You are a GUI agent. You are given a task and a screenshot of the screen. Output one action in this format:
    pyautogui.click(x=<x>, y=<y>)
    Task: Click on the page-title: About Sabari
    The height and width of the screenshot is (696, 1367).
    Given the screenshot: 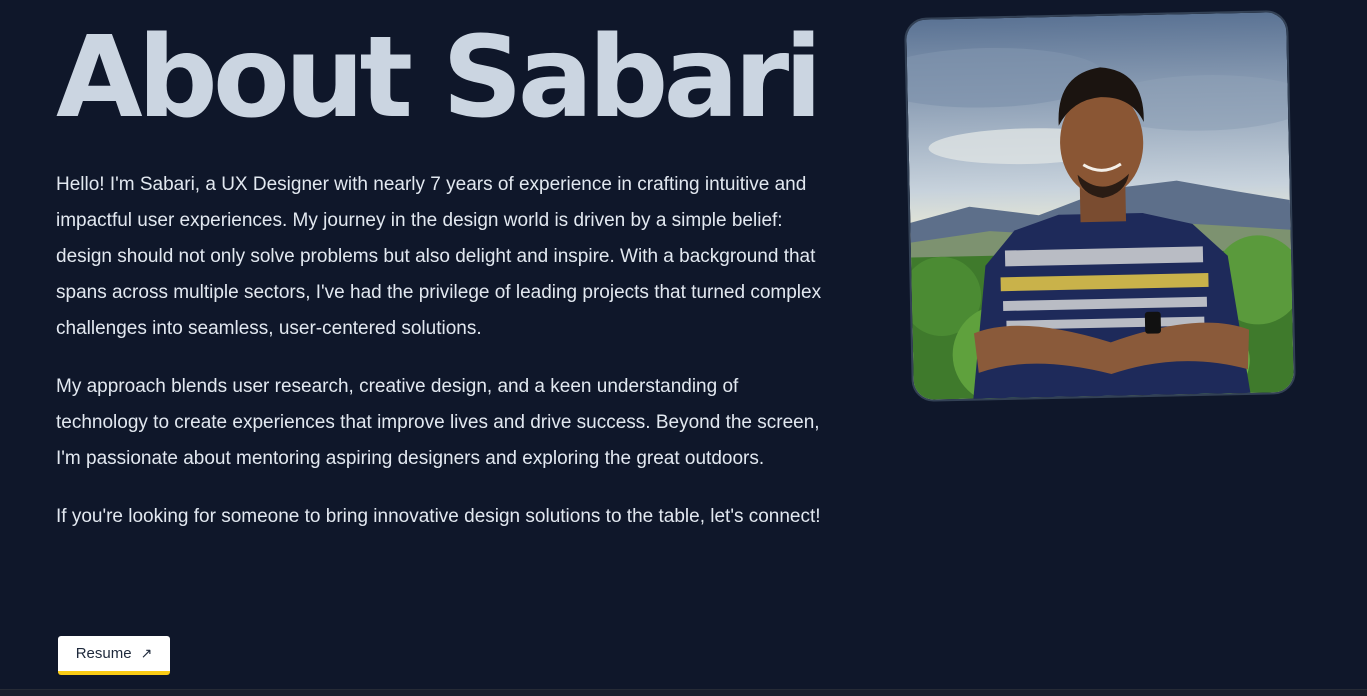 What is the action you would take?
    pyautogui.click(x=439, y=78)
    